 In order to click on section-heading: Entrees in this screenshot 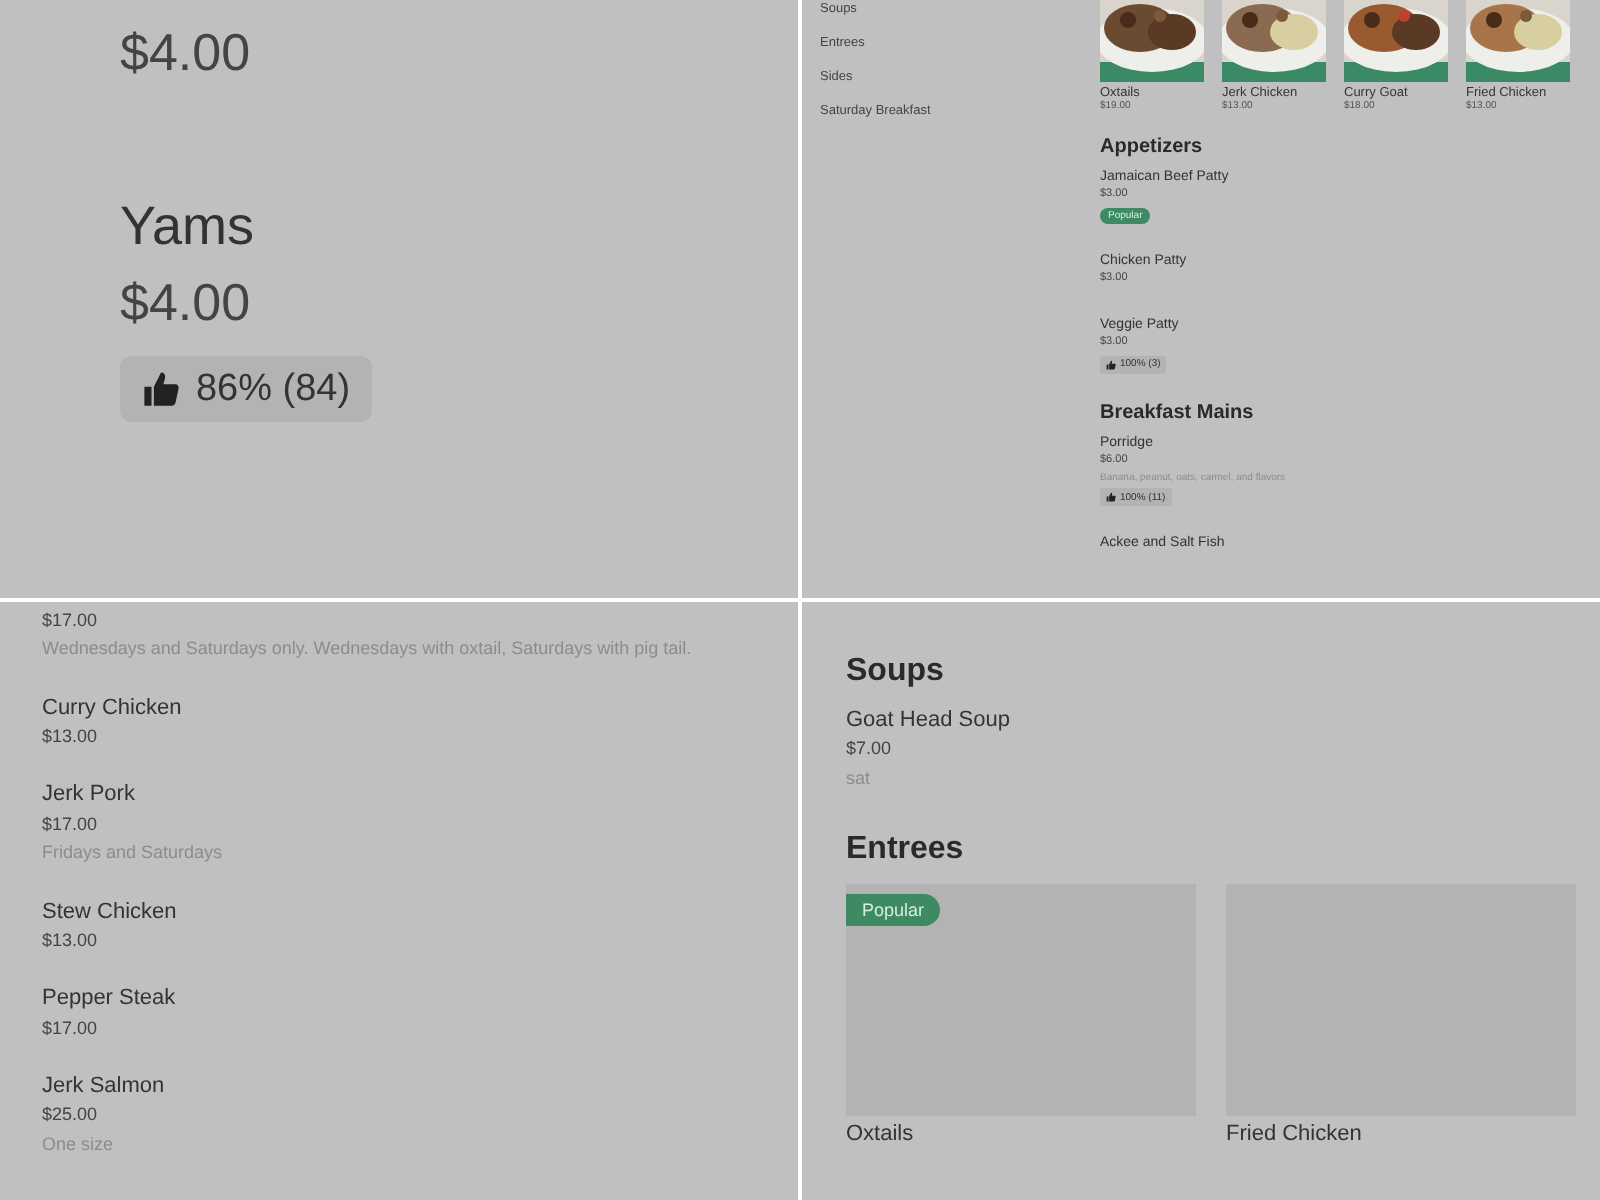, I will do `click(906, 850)`.